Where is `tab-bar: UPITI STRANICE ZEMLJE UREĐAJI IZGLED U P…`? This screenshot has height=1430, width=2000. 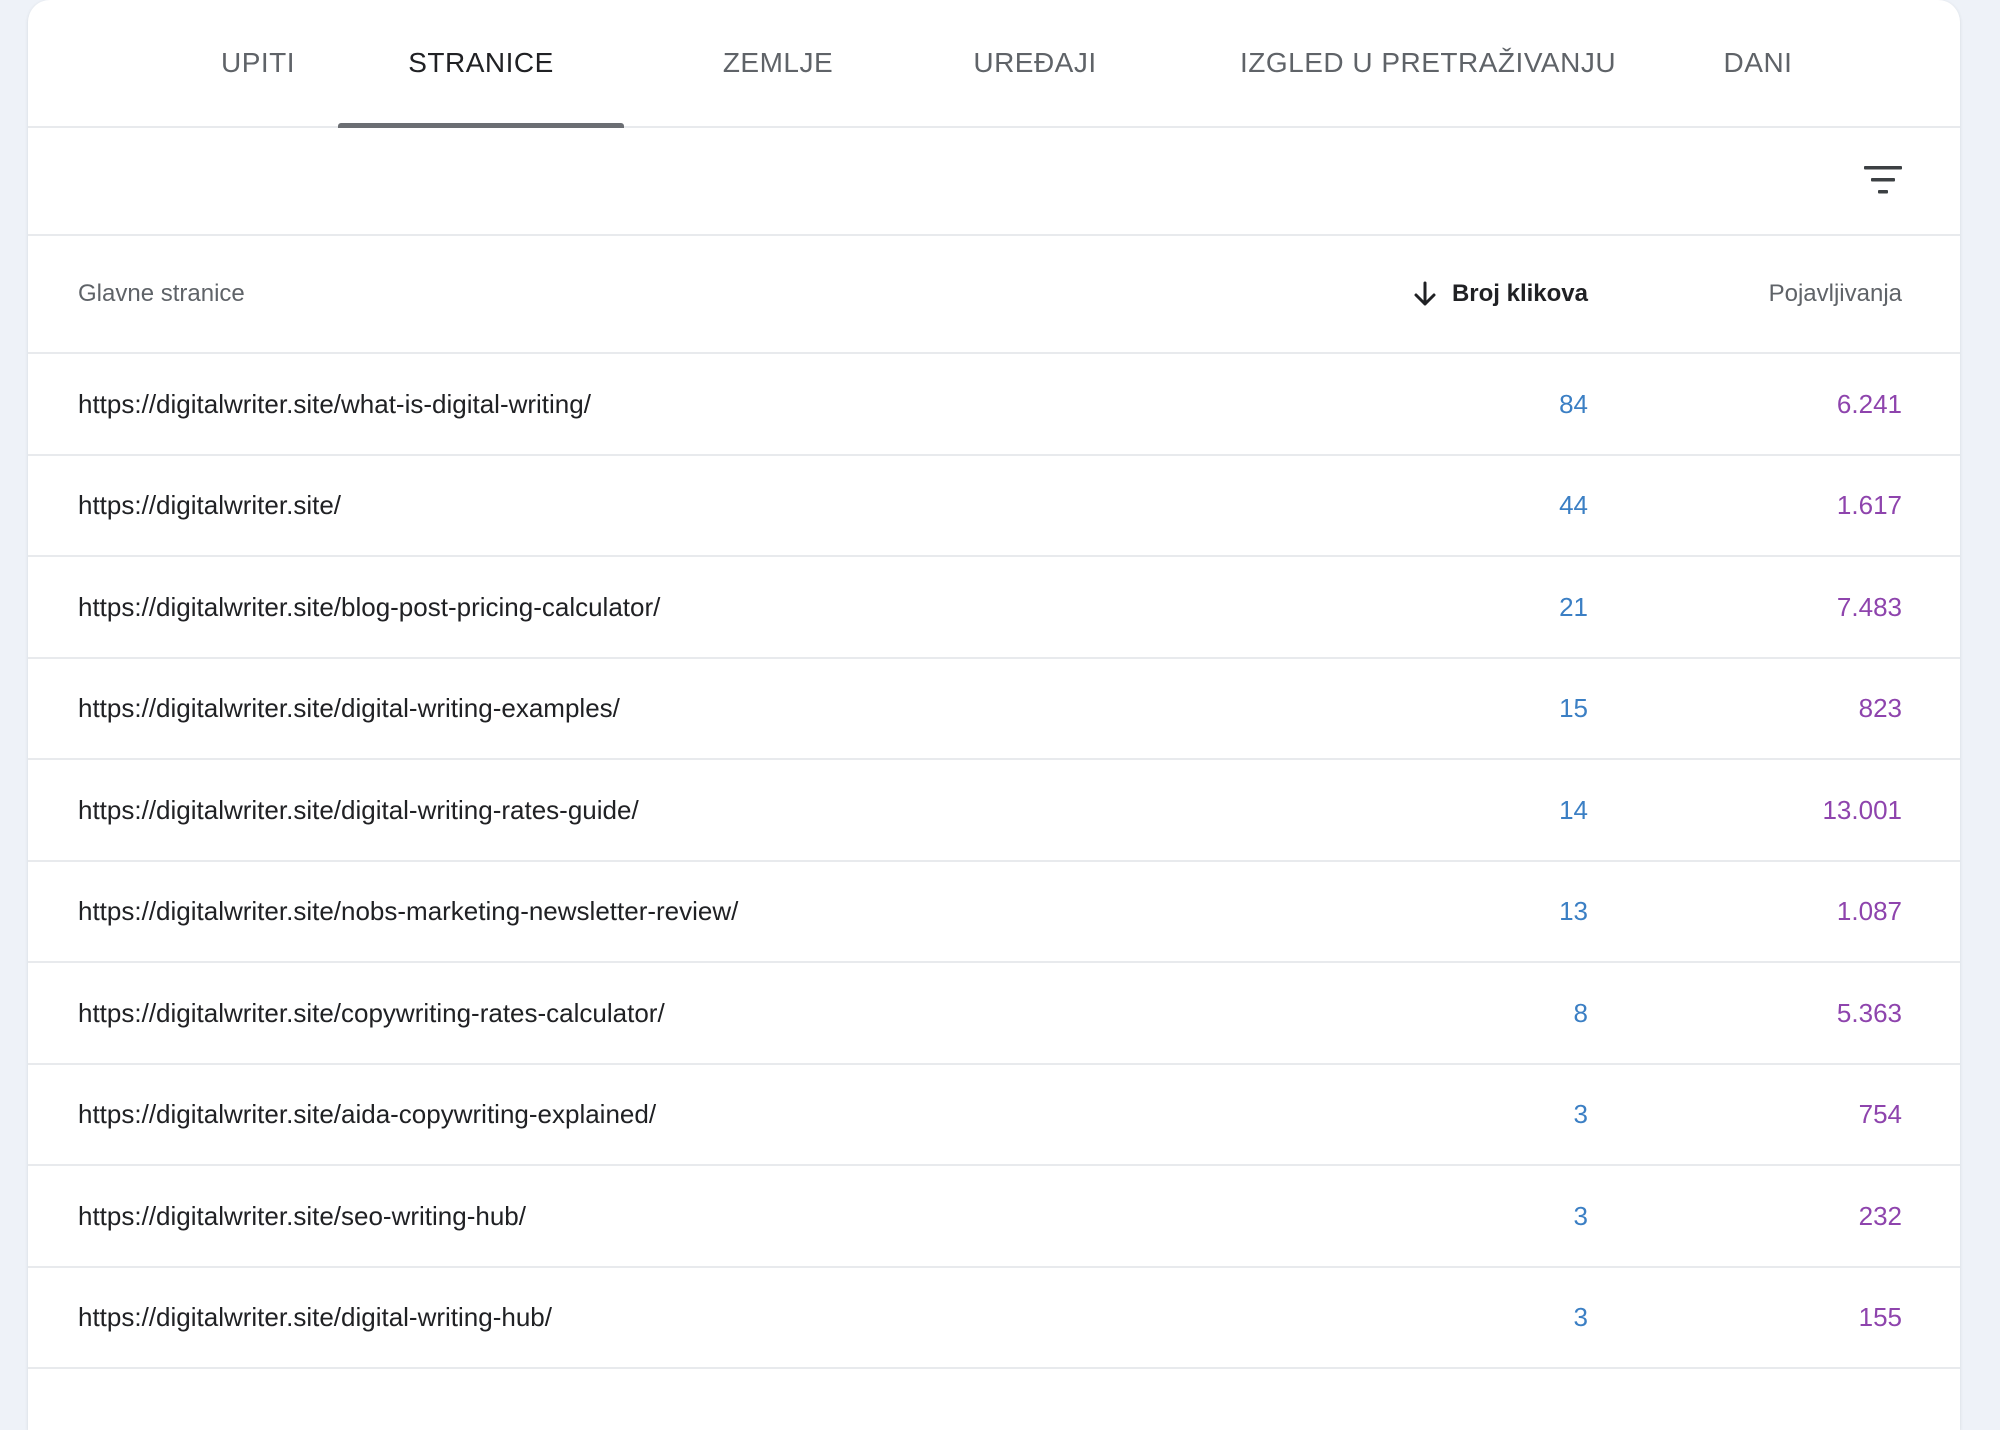 tab-bar: UPITI STRANICE ZEMLJE UREĐAJI IZGLED U P… is located at coordinates (994, 64).